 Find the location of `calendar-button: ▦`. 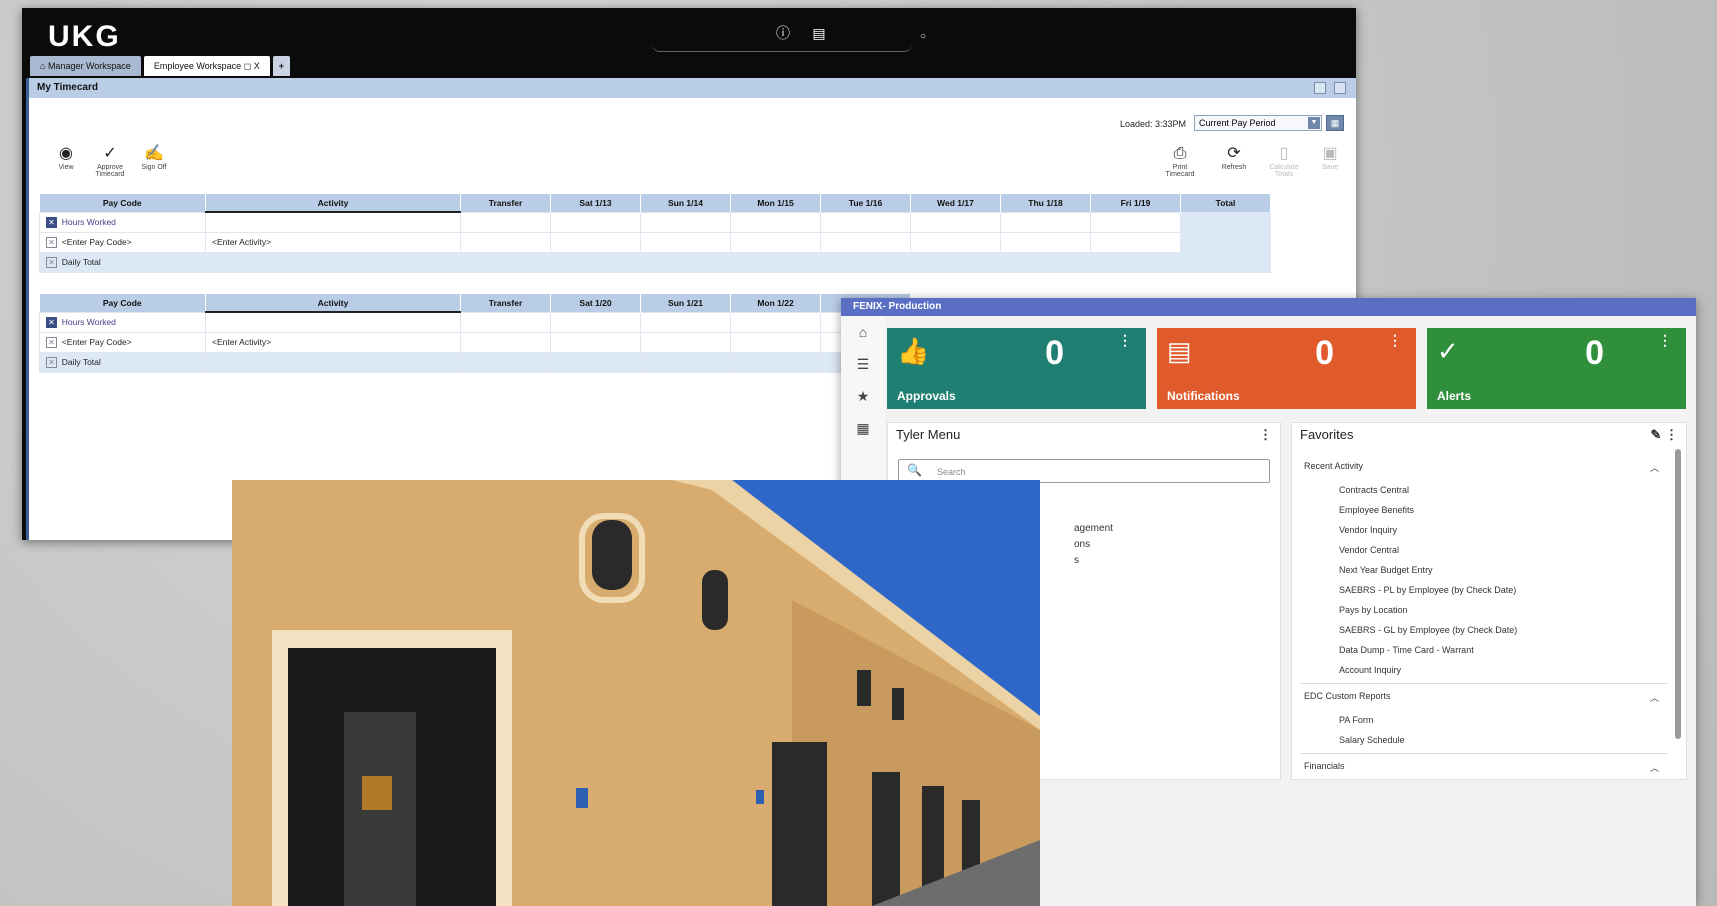

calendar-button: ▦ is located at coordinates (1335, 123).